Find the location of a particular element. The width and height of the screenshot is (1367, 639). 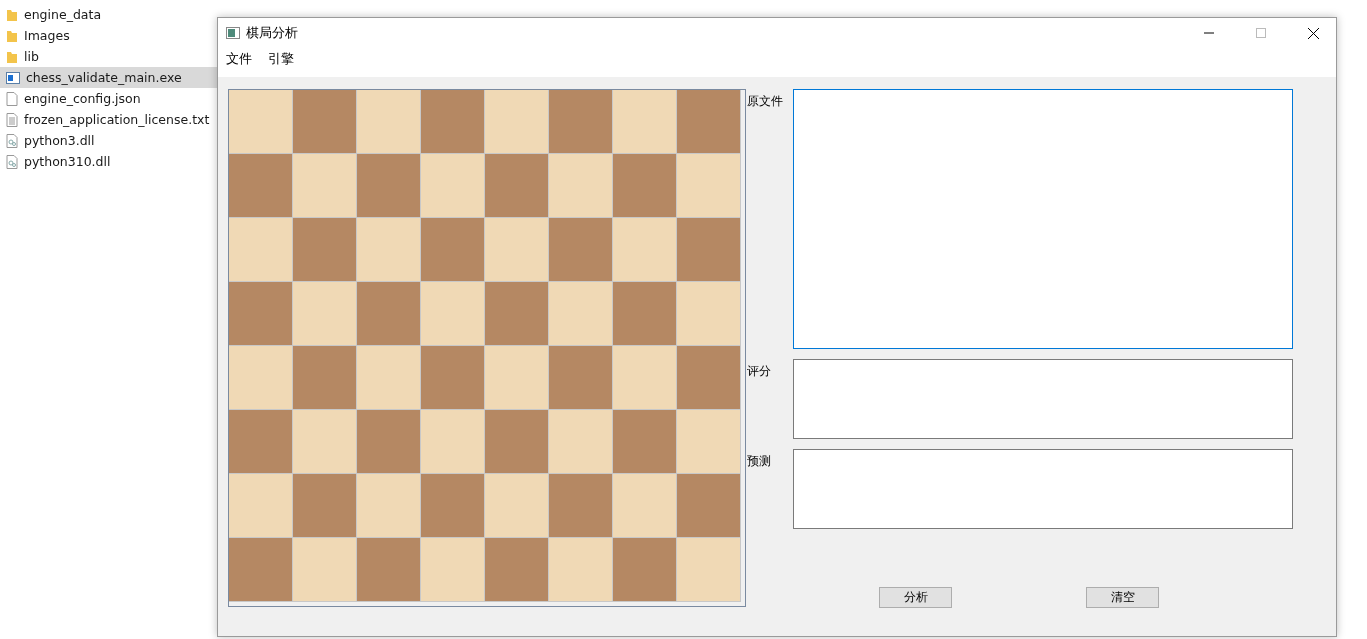

window-title: 棋局分析 is located at coordinates (272, 33).